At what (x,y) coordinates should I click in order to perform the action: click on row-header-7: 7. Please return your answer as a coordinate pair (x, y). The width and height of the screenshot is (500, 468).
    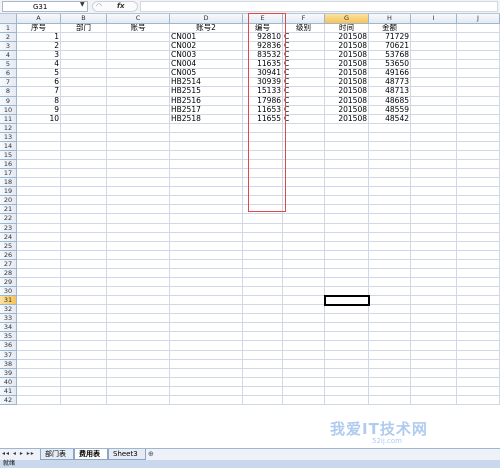
    Looking at the image, I should click on (8, 83).